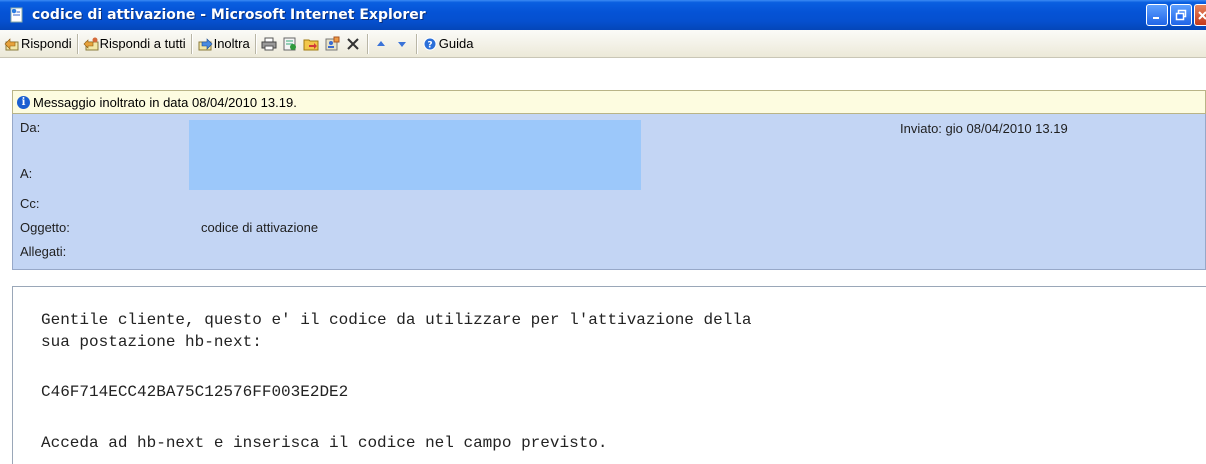  I want to click on restore-icon, so click(1181, 15).